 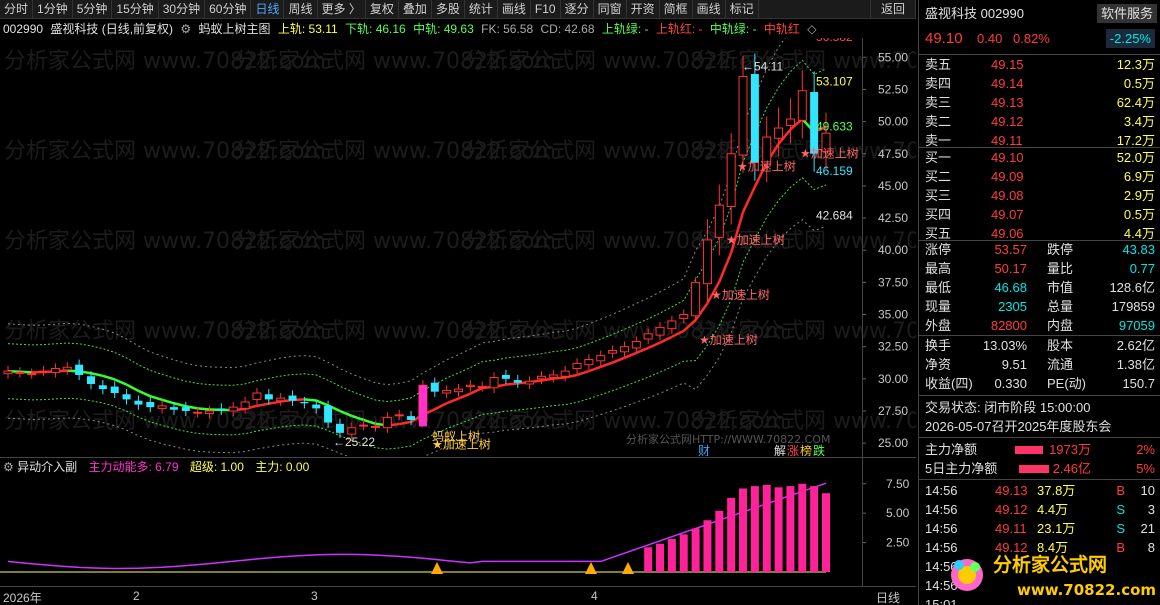 I want to click on toolbar-item-16: 同窗, so click(x=610, y=9).